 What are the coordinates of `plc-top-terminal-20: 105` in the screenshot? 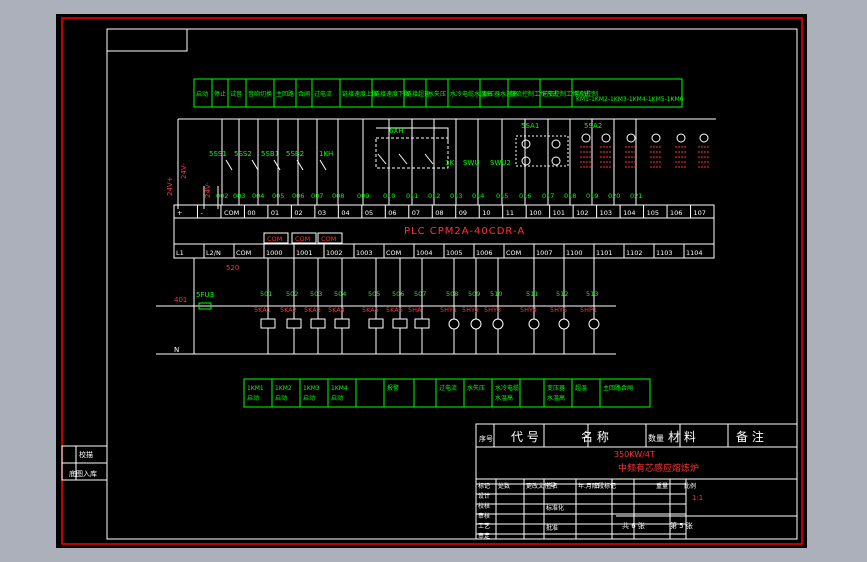 It's located at (653, 213).